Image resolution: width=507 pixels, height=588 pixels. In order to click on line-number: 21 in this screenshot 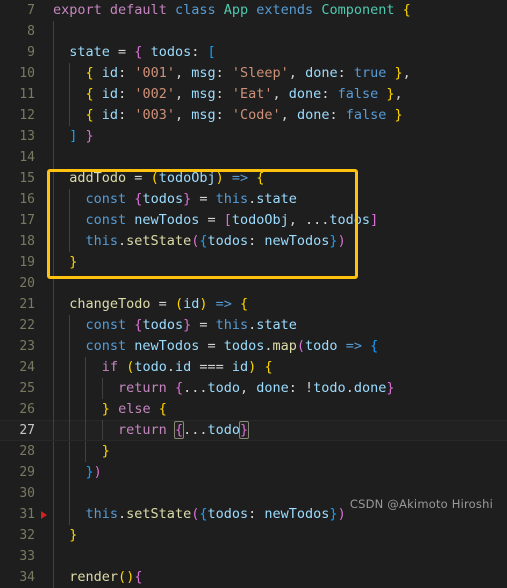, I will do `click(27, 304)`.